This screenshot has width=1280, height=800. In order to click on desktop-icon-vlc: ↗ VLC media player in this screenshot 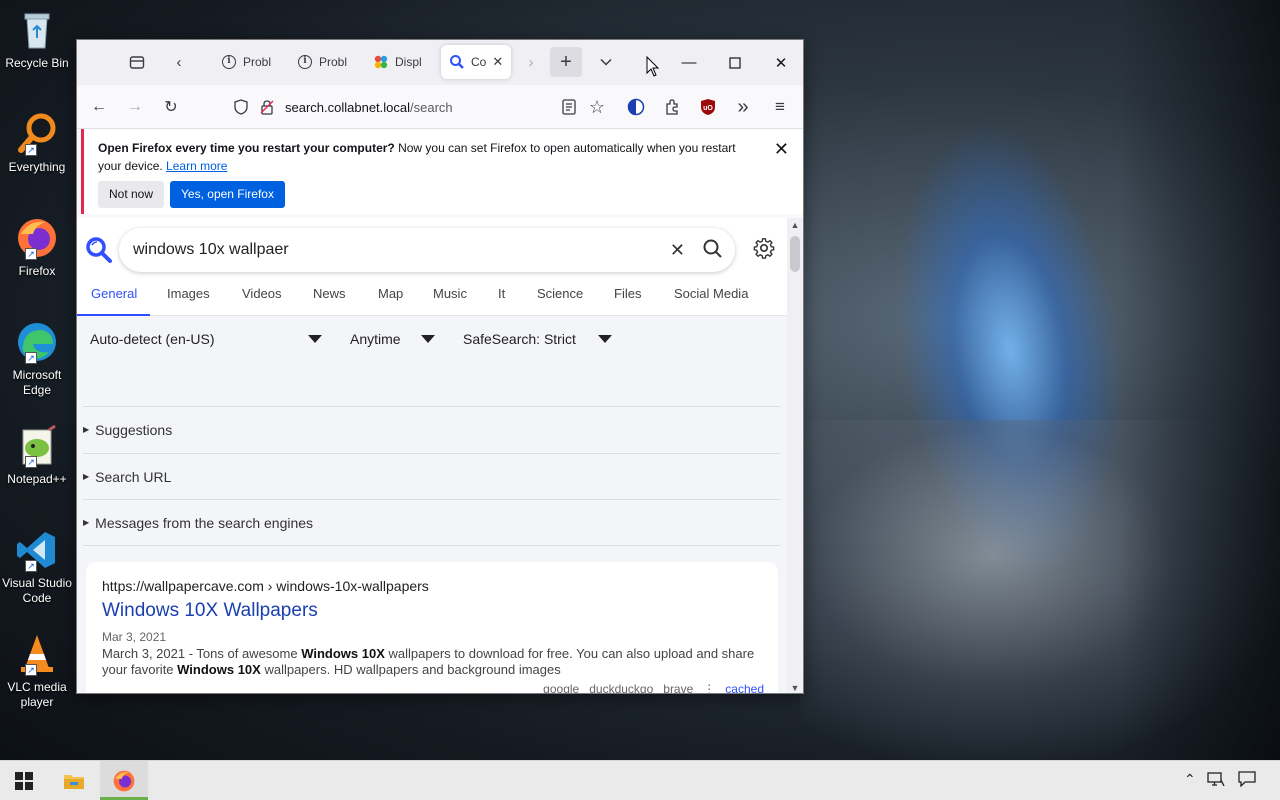, I will do `click(37, 671)`.